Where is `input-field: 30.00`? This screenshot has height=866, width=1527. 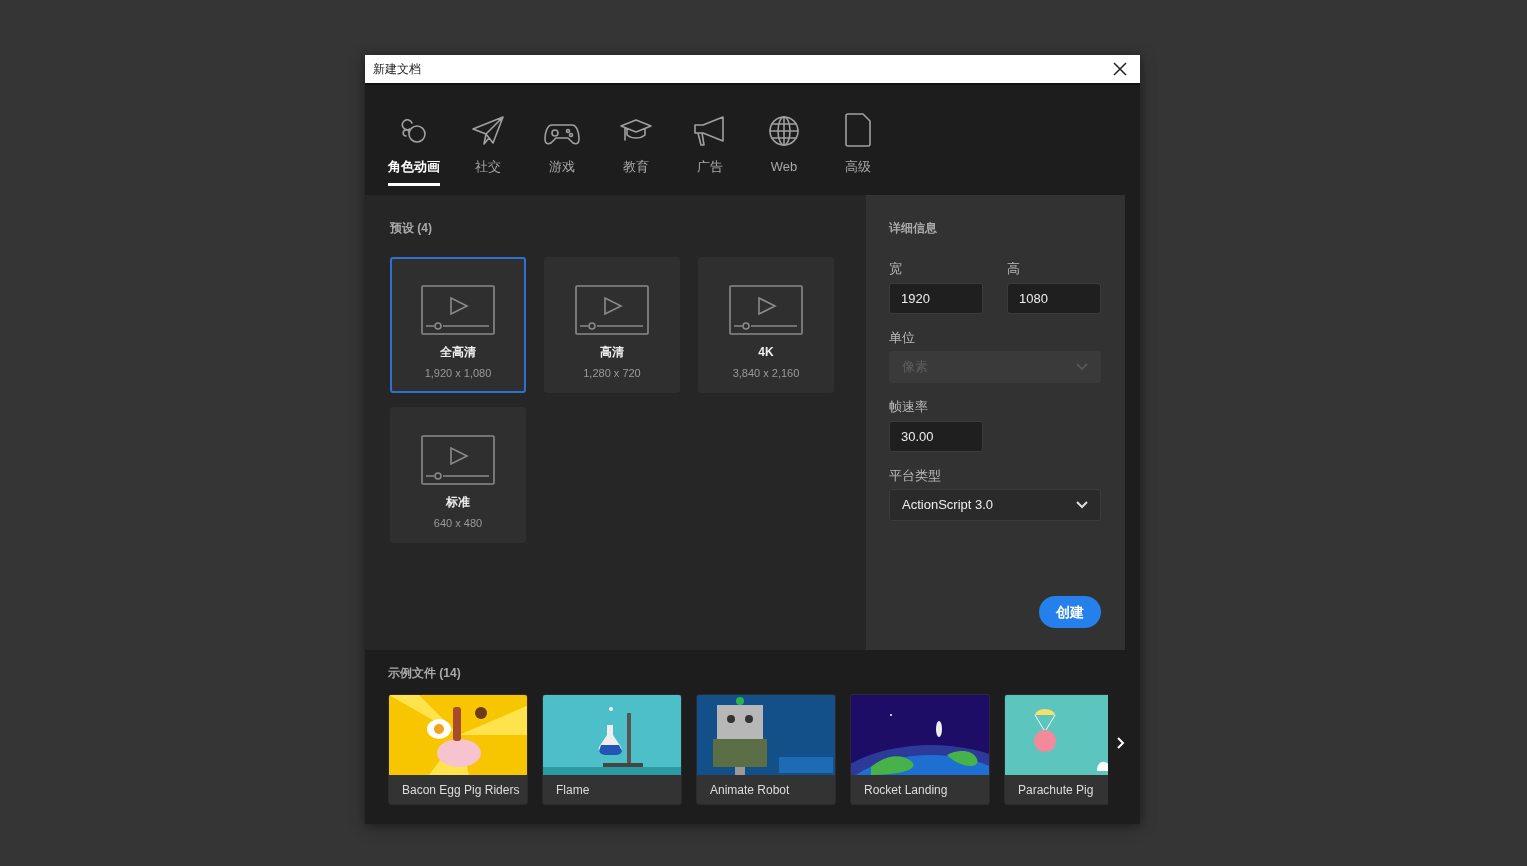 input-field: 30.00 is located at coordinates (936, 436).